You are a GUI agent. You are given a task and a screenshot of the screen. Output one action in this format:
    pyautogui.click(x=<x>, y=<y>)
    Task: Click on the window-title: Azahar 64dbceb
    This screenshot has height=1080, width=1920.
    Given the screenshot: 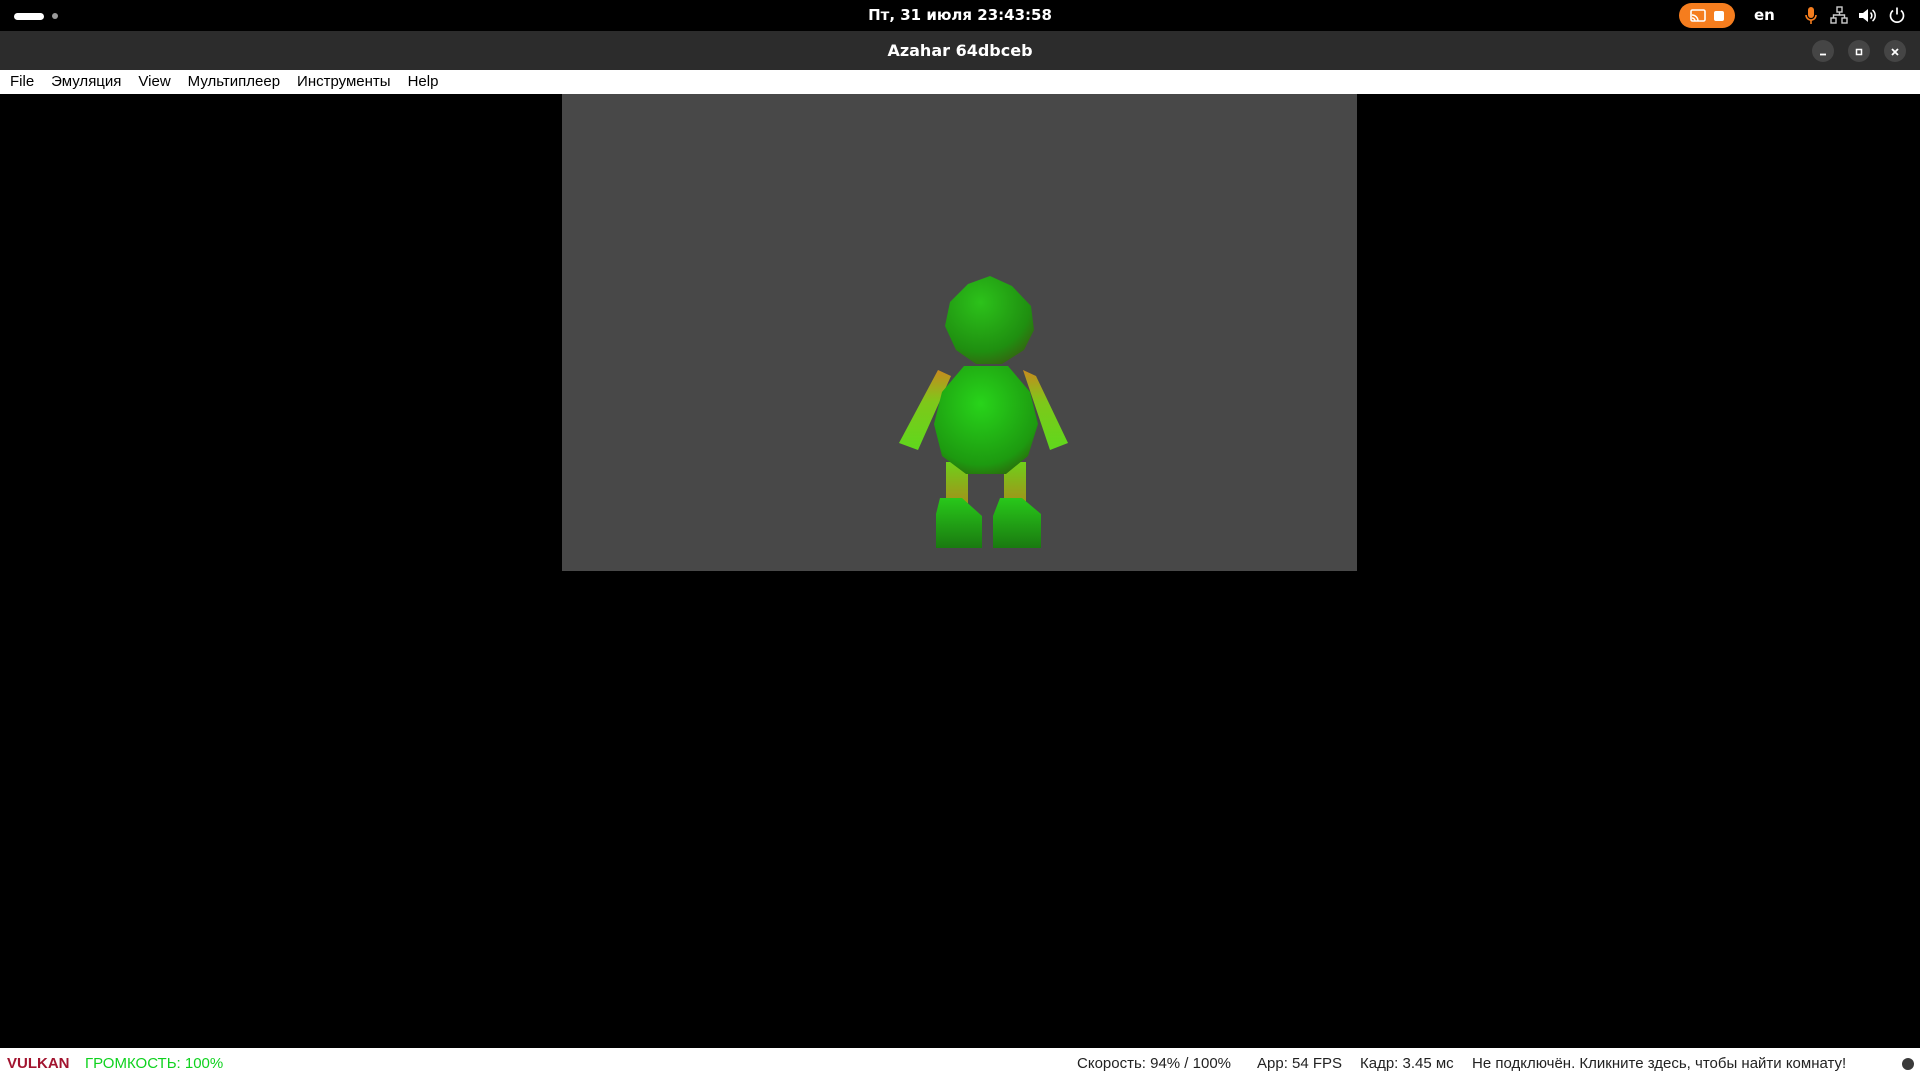 What is the action you would take?
    pyautogui.click(x=960, y=50)
    